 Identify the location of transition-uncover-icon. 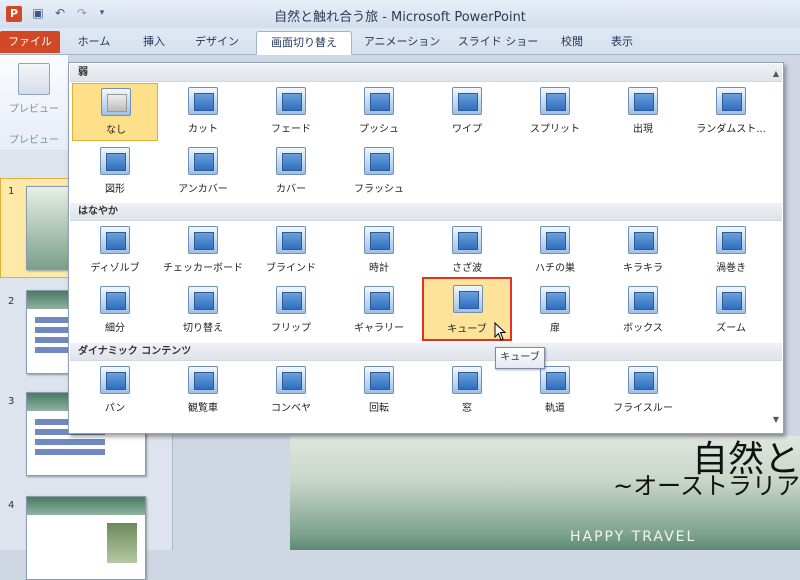
(203, 161).